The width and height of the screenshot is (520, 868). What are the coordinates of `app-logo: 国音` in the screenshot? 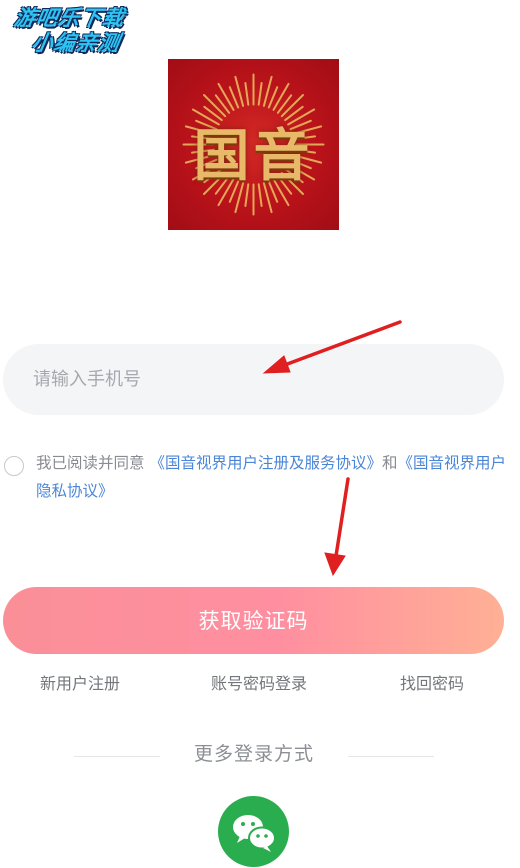 It's located at (253, 144).